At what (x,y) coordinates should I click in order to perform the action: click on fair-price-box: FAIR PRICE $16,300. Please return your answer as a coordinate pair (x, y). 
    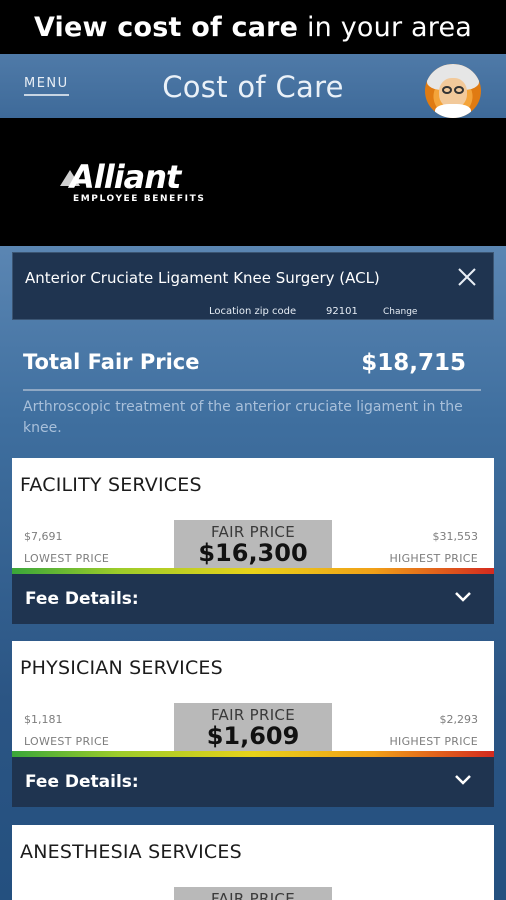
    Looking at the image, I should click on (253, 544).